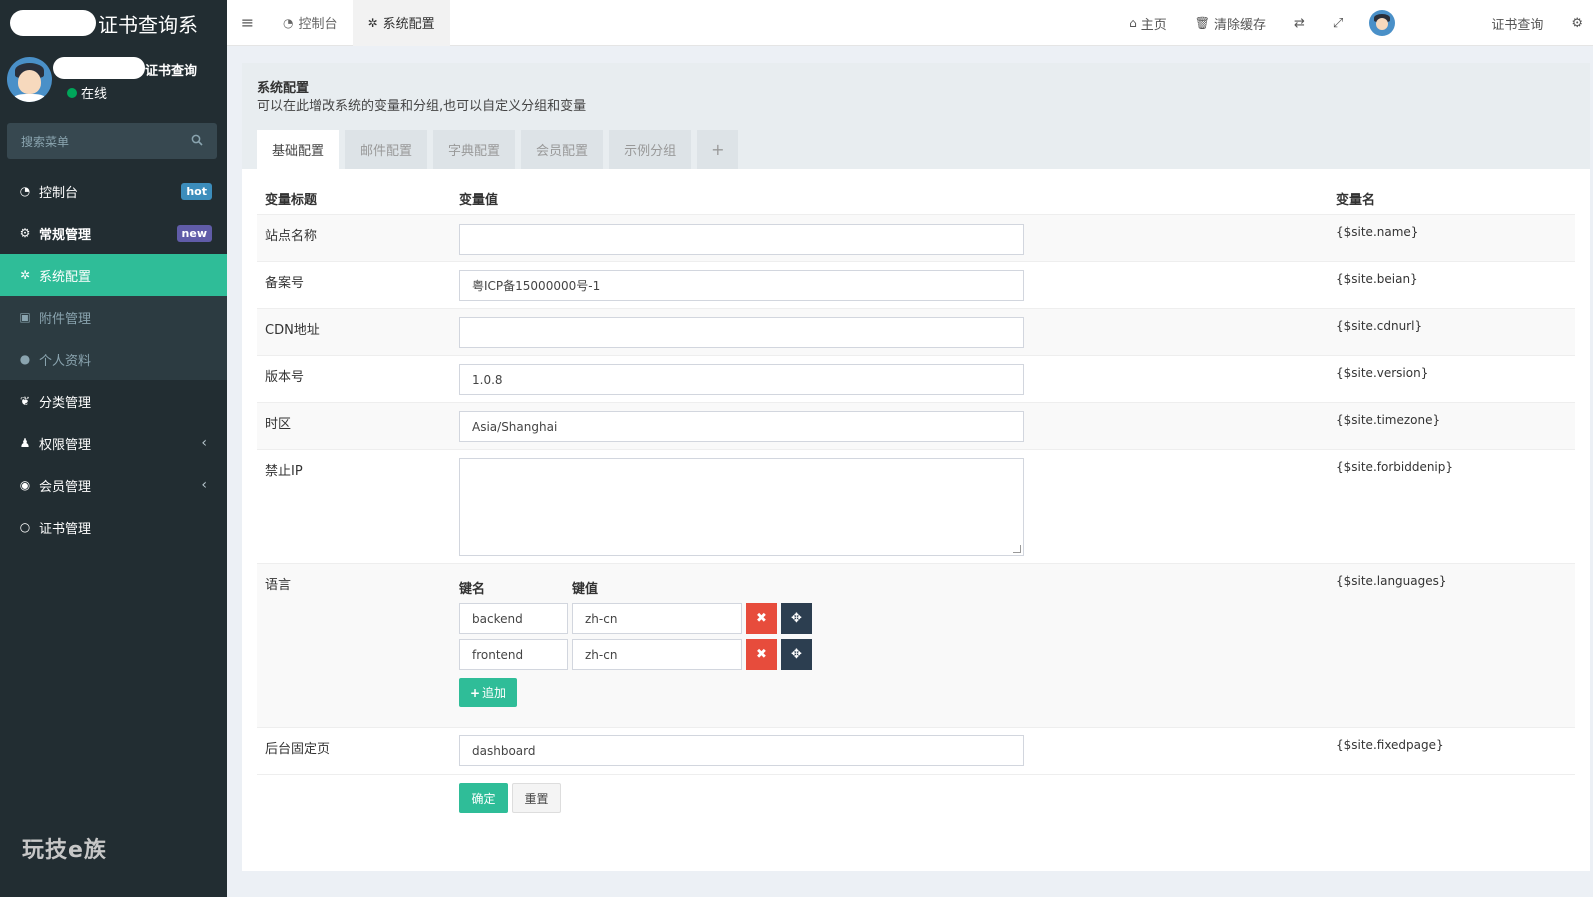 Image resolution: width=1593 pixels, height=897 pixels. Describe the element at coordinates (741, 239) in the screenshot. I see `site-name-input` at that location.